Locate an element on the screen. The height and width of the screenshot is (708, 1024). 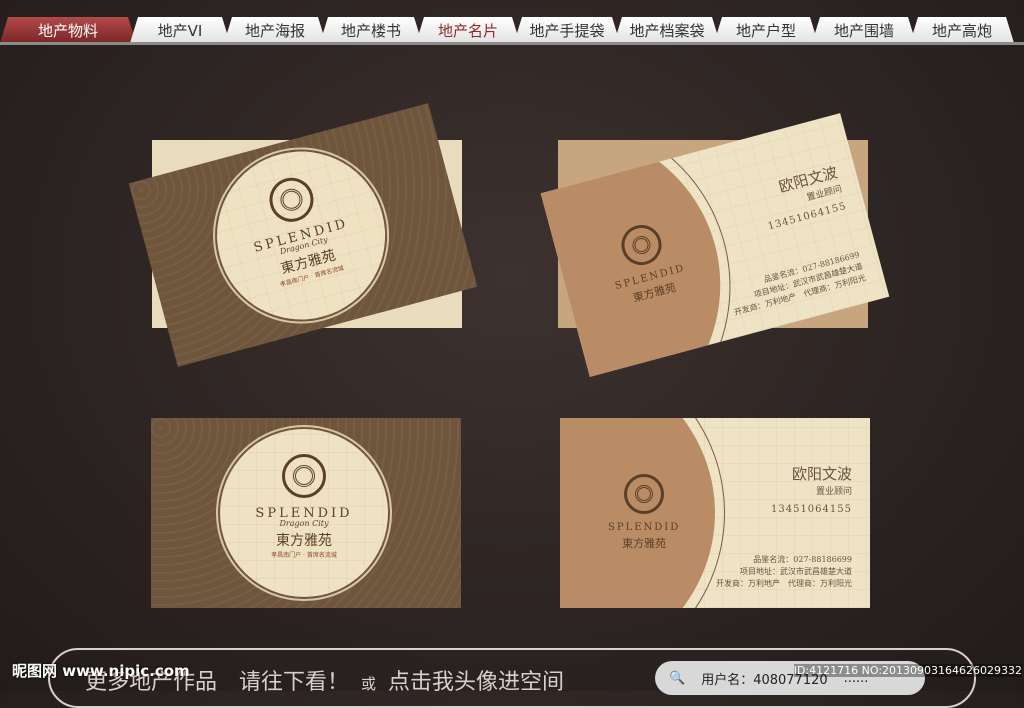
search-icon: 🔍 is located at coordinates (677, 678).